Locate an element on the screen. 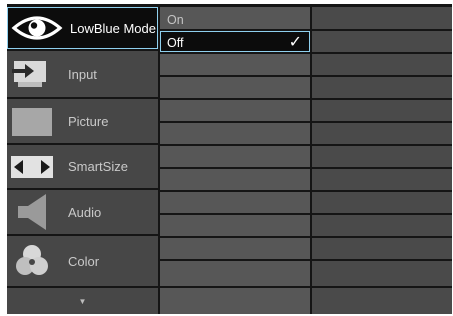 Image resolution: width=453 pixels, height=316 pixels. option-label: On is located at coordinates (175, 20).